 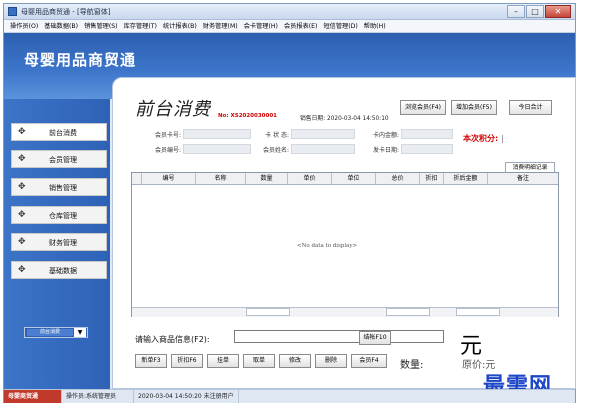 I want to click on module-select-value: 前台消费, so click(x=50, y=332).